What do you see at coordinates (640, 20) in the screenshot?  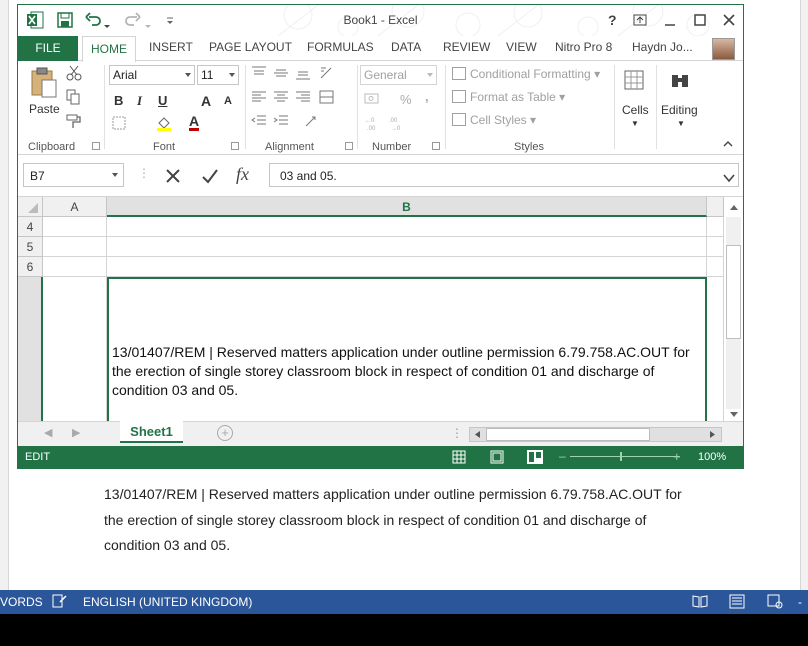 I see `ribbon-display-icon` at bounding box center [640, 20].